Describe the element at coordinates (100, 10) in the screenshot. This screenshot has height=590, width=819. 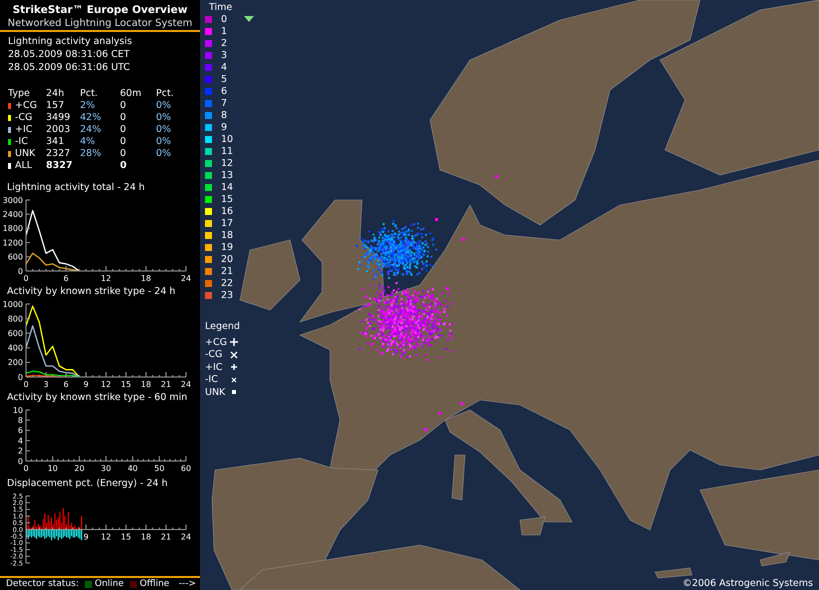
I see `app-title: StrikeStar™ Europe Overview` at that location.